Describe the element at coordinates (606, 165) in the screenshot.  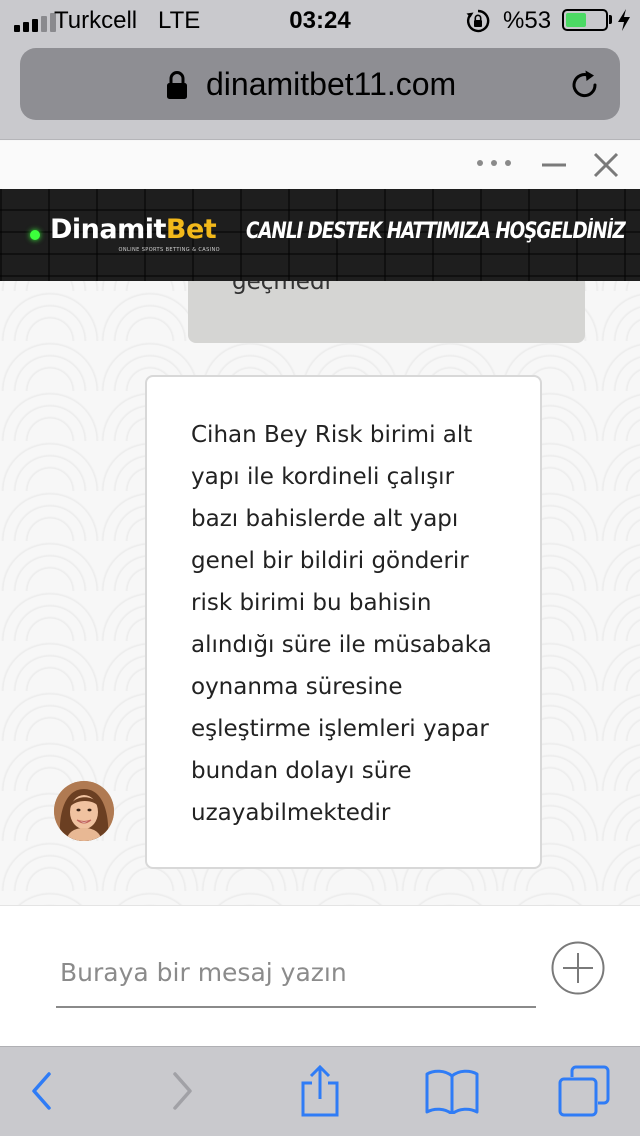
I see `close-icon` at that location.